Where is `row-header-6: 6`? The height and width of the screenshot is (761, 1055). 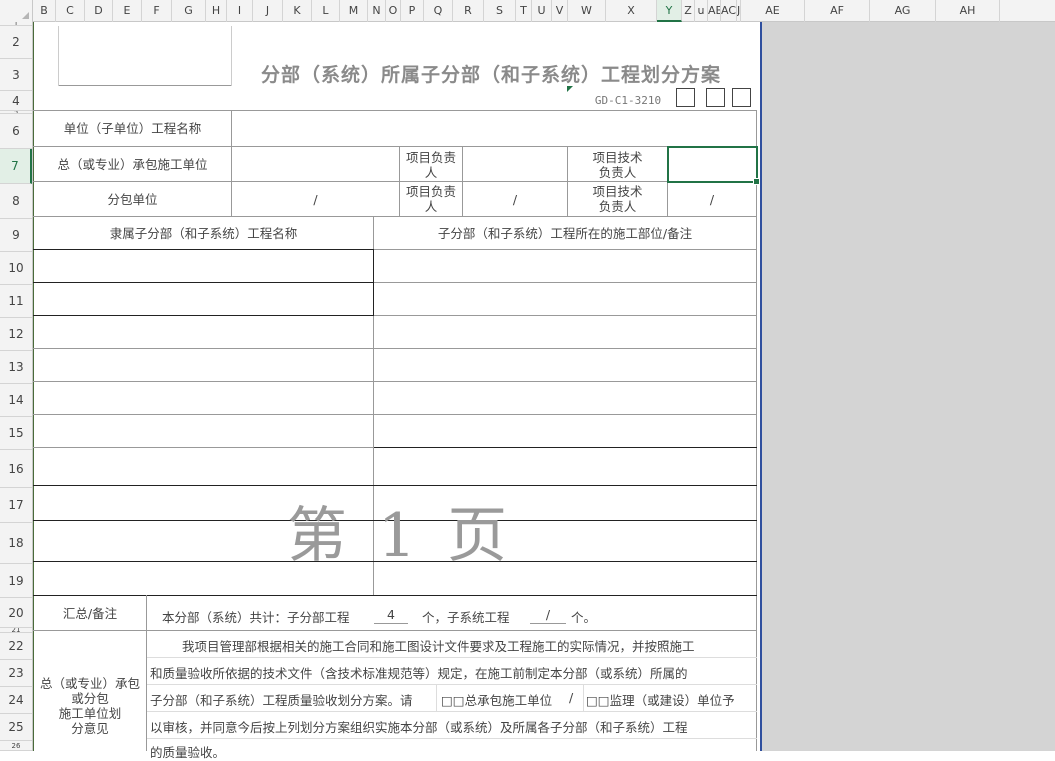
row-header-6: 6 is located at coordinates (16, 131).